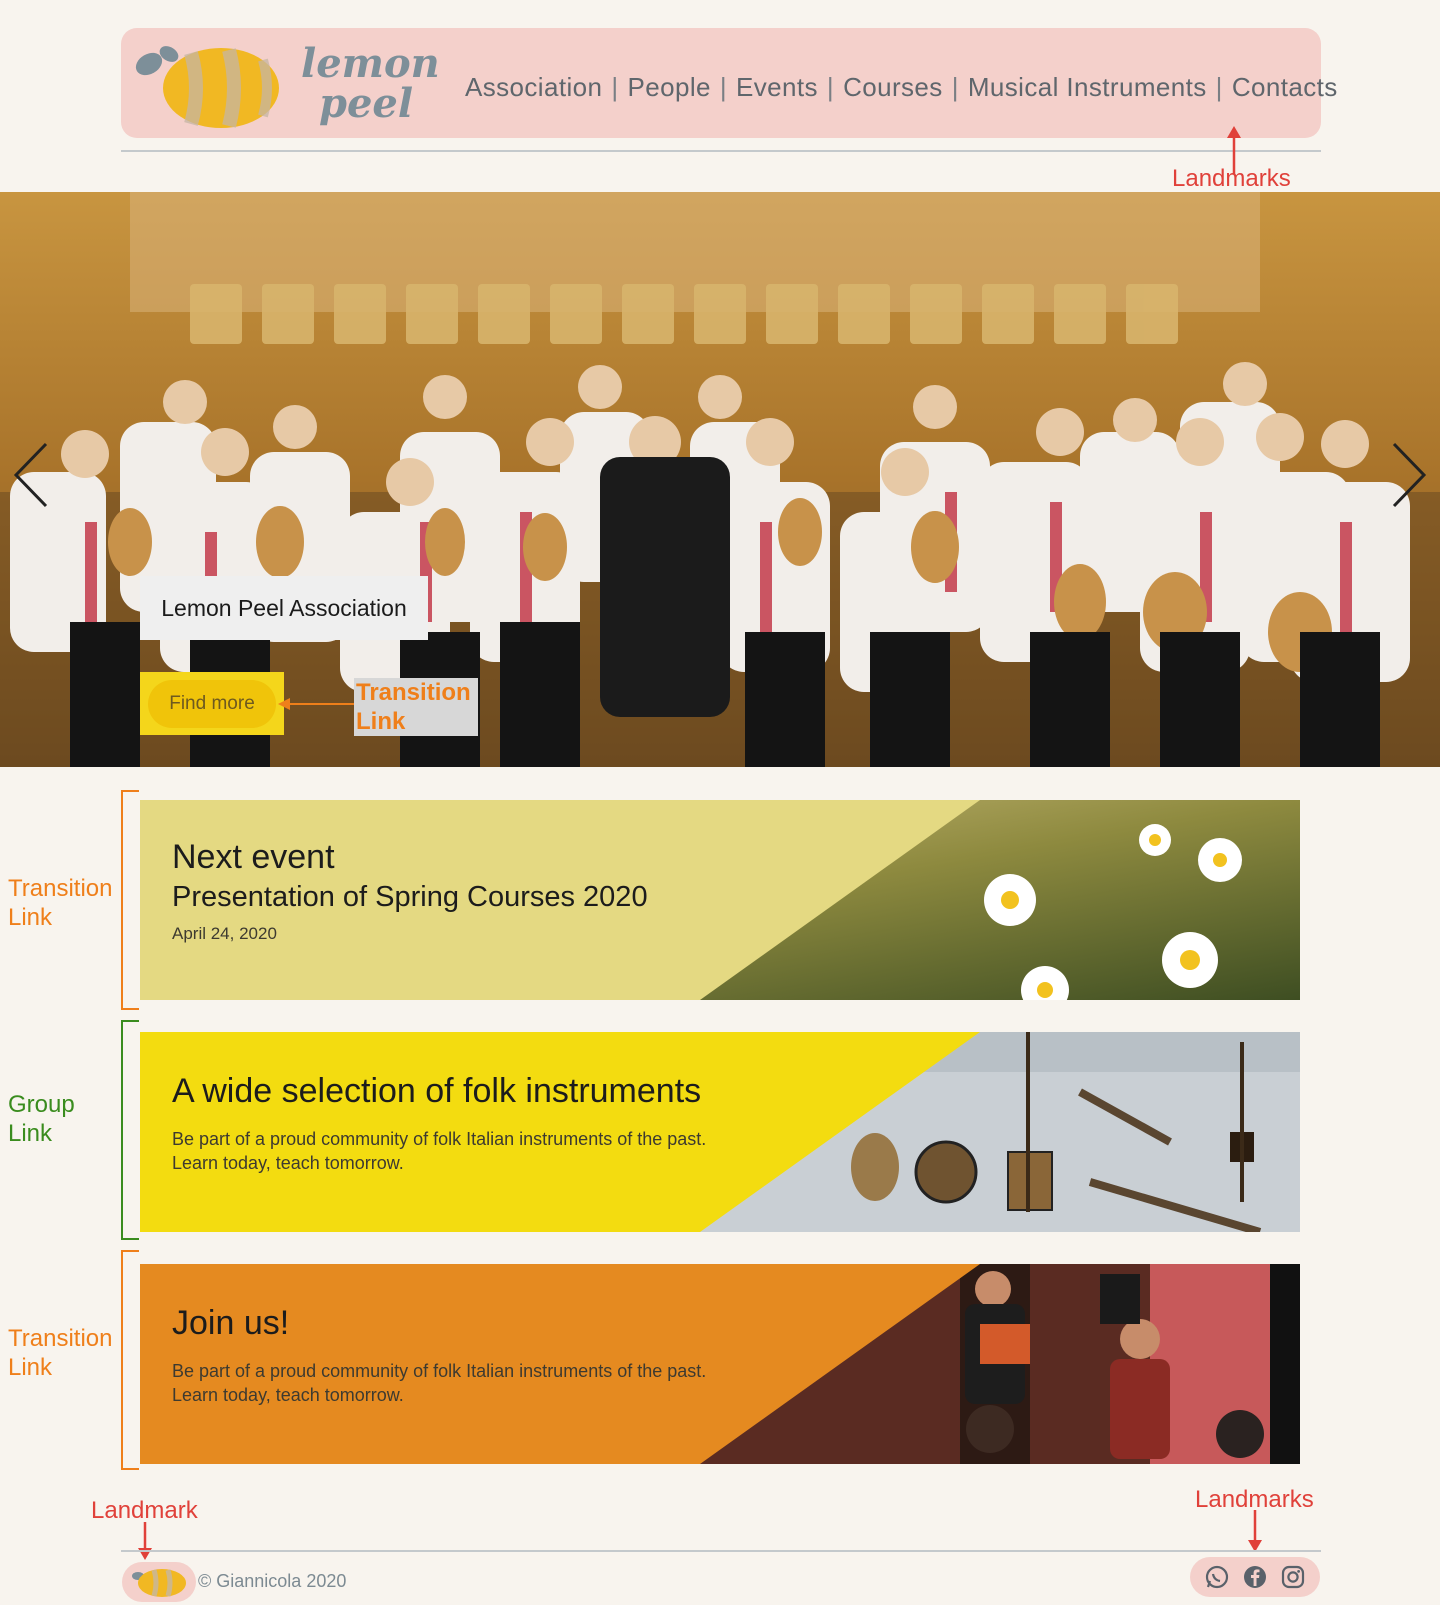 The image size is (1440, 1605). I want to click on nav-courses: Courses, so click(893, 87).